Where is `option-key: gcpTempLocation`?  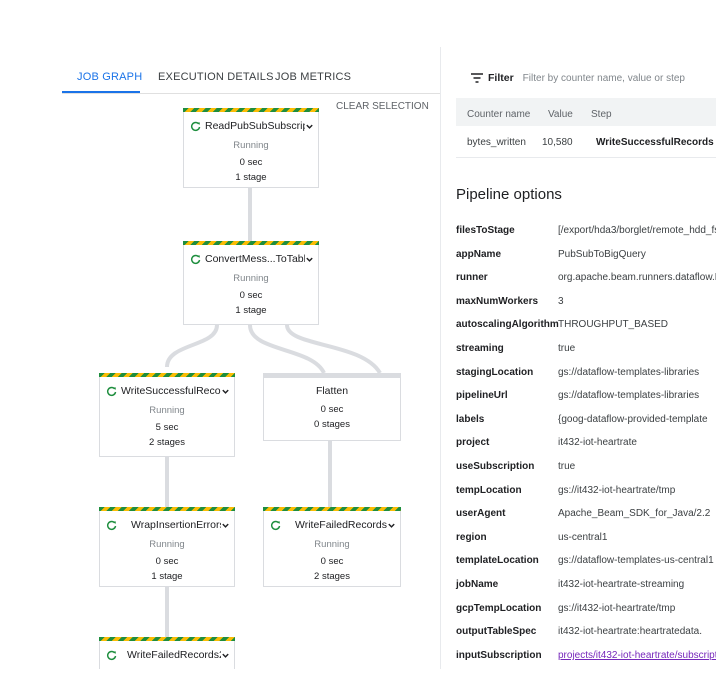
option-key: gcpTempLocation is located at coordinates (499, 608).